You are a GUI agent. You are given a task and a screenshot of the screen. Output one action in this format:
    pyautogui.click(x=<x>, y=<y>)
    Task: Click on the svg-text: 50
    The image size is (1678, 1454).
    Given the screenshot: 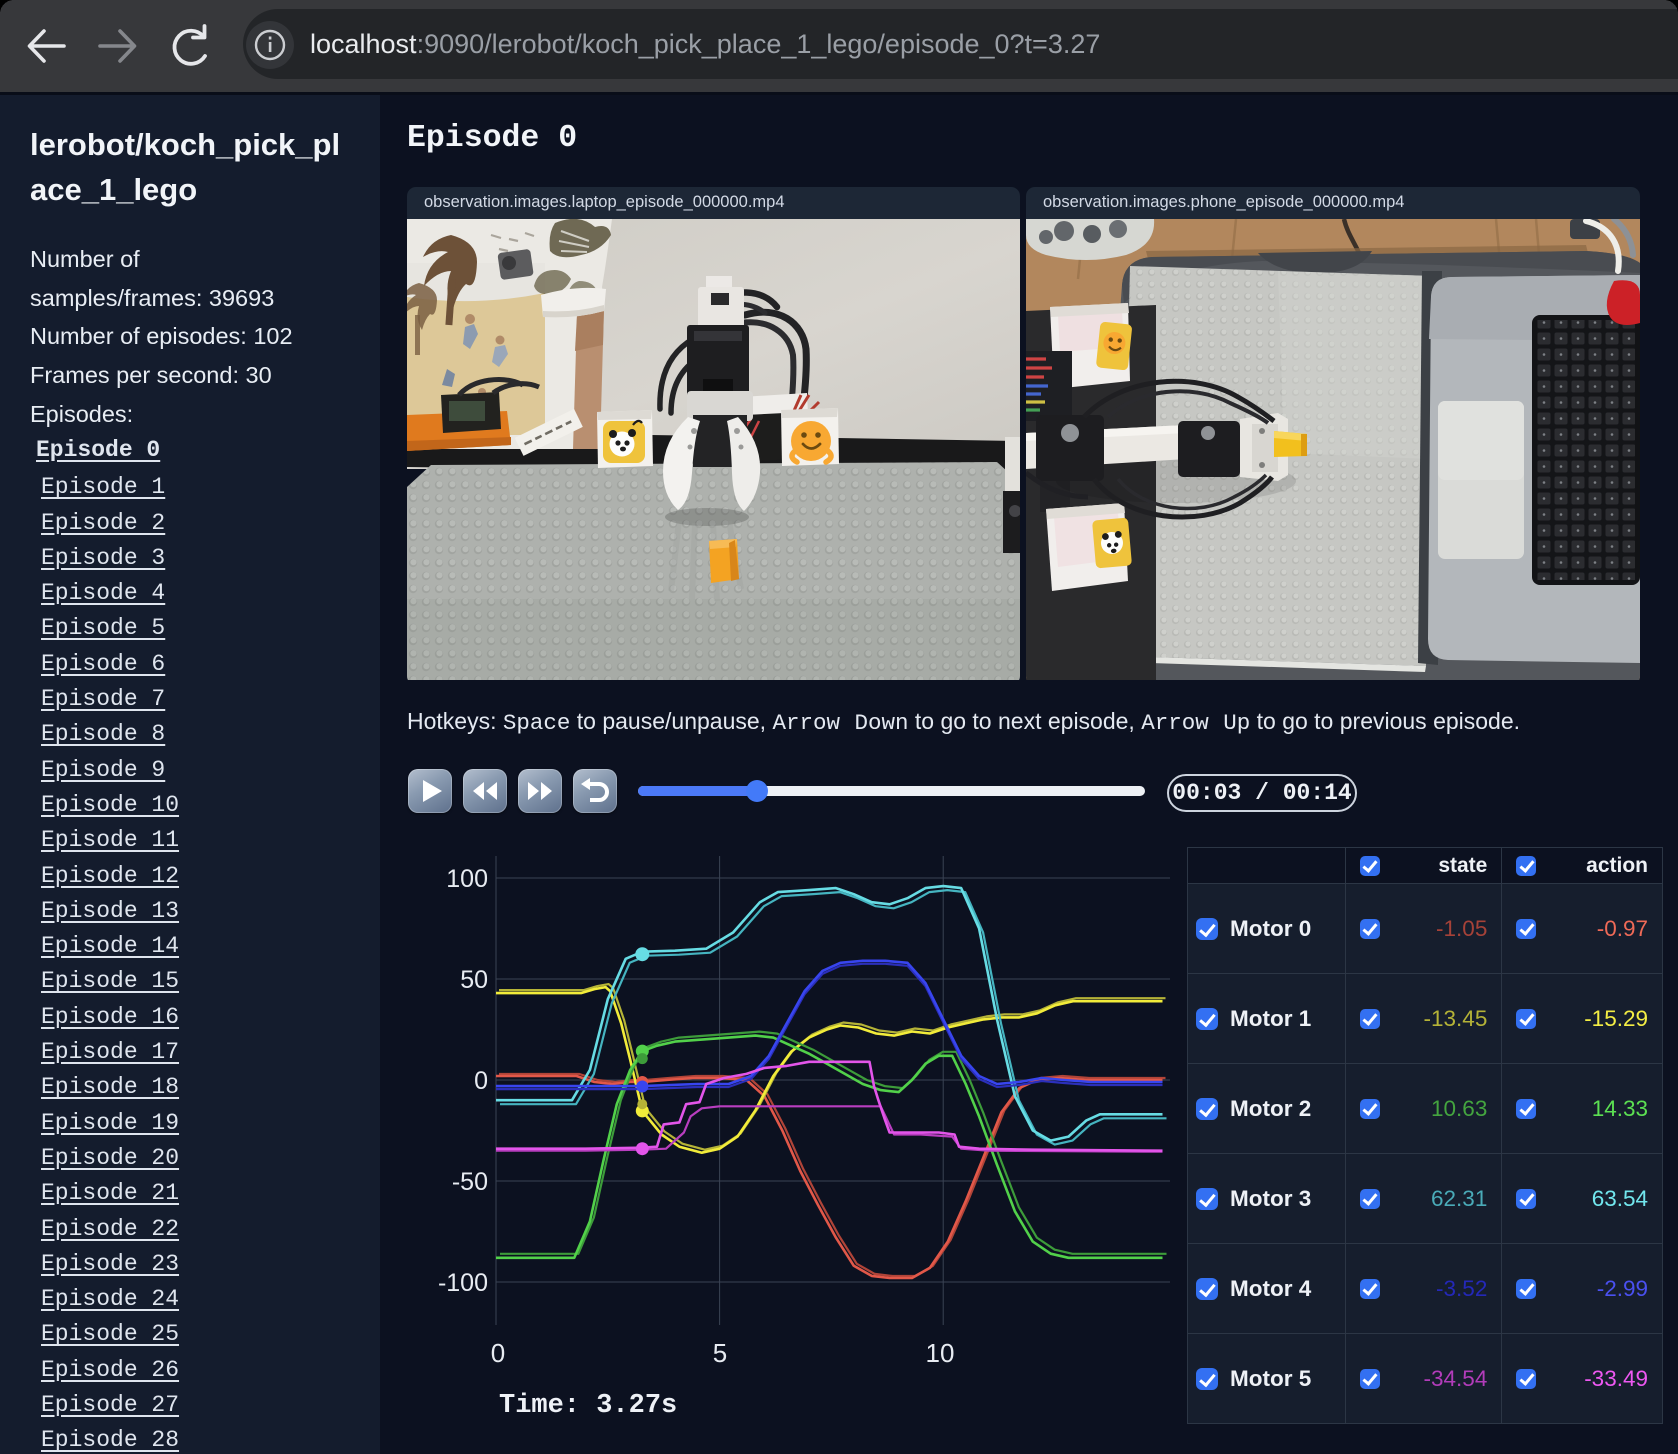 What is the action you would take?
    pyautogui.click(x=474, y=980)
    